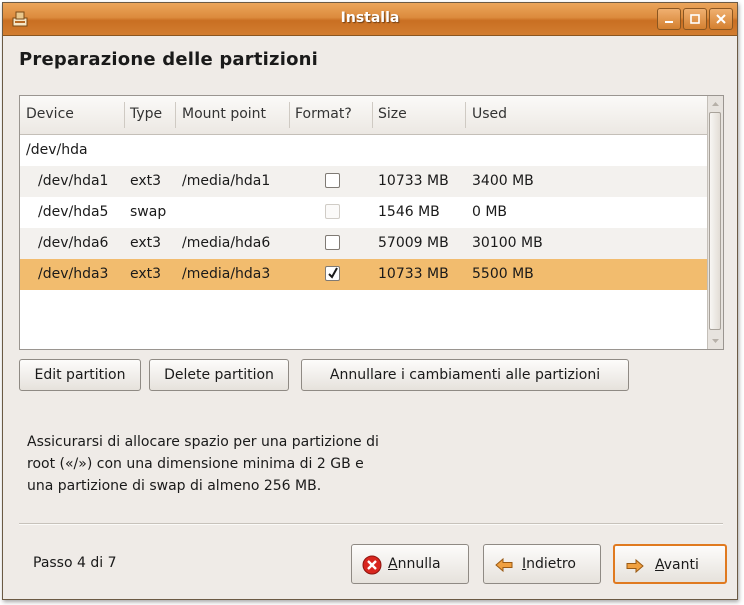 Image resolution: width=744 pixels, height=605 pixels. I want to click on cell-size: 1546 MB, so click(409, 212).